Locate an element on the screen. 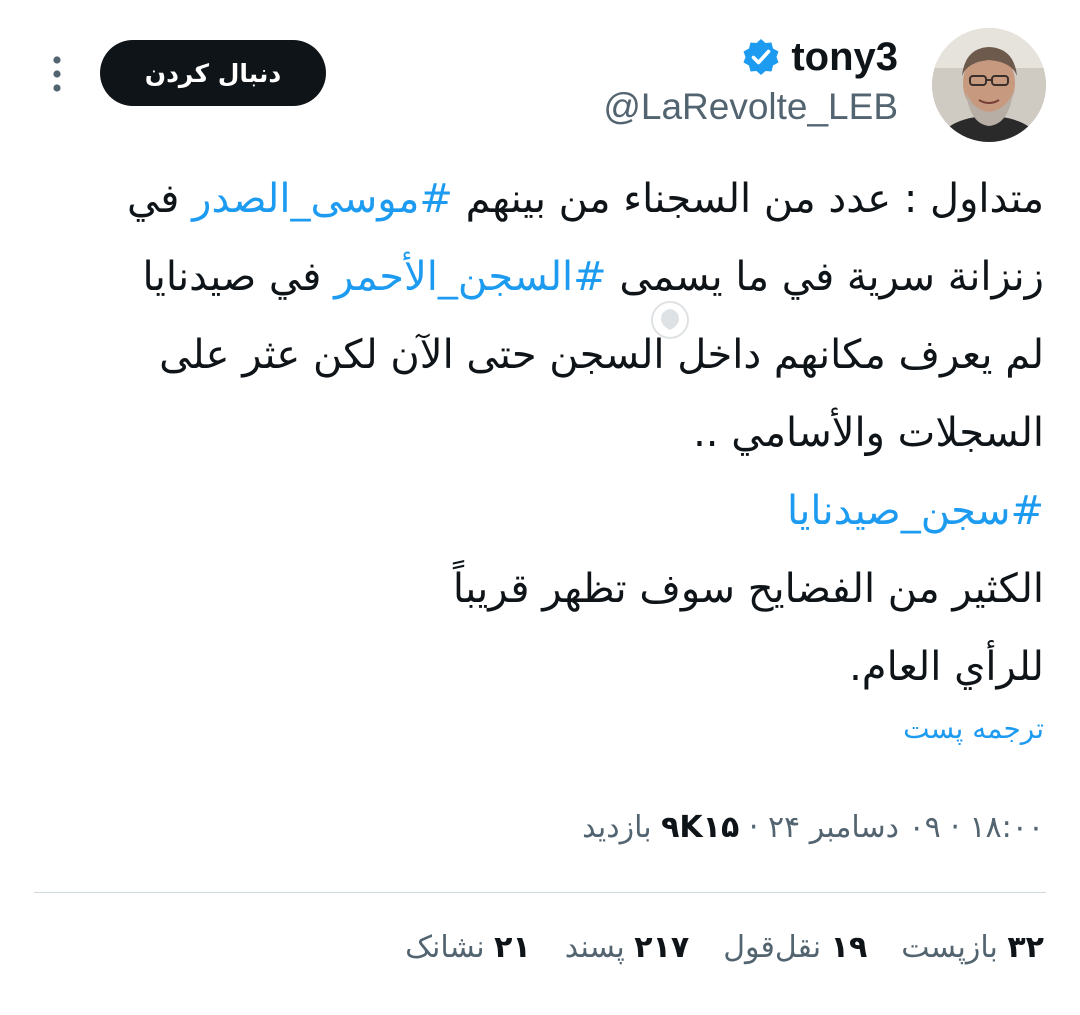 The image size is (1080, 1015). quotes-label: نقل‌قول is located at coordinates (772, 947).